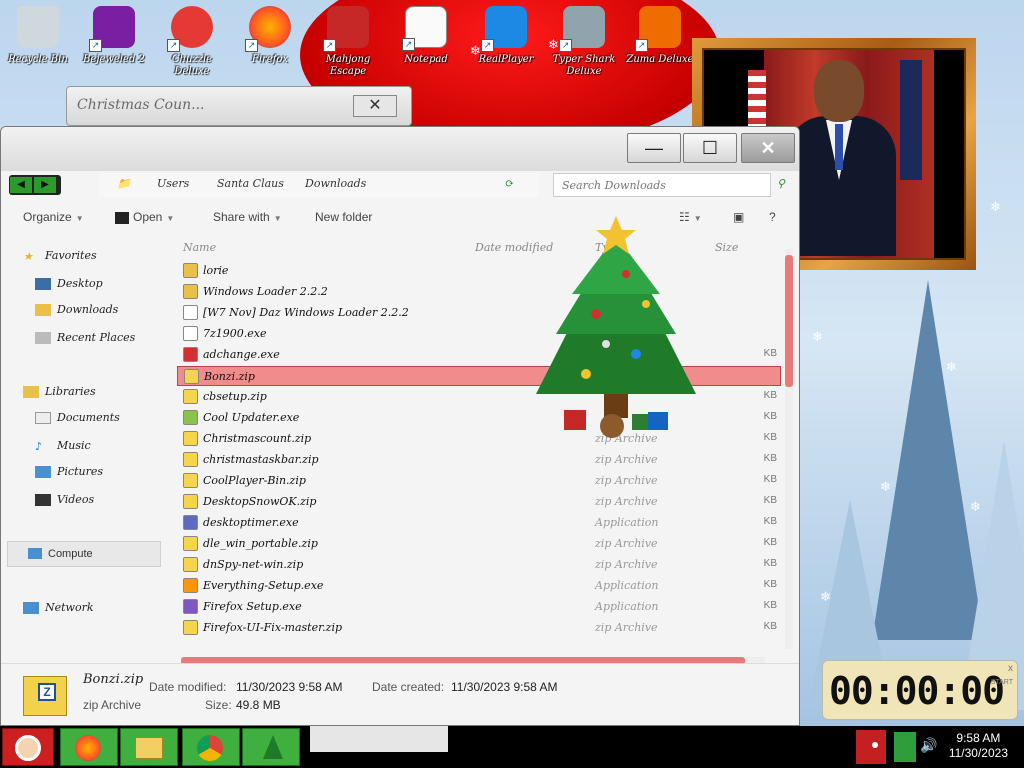 The image size is (1024, 768). What do you see at coordinates (479, 565) in the screenshot?
I see `file-row: dnSpy-net-win.zip zip Archive KB` at bounding box center [479, 565].